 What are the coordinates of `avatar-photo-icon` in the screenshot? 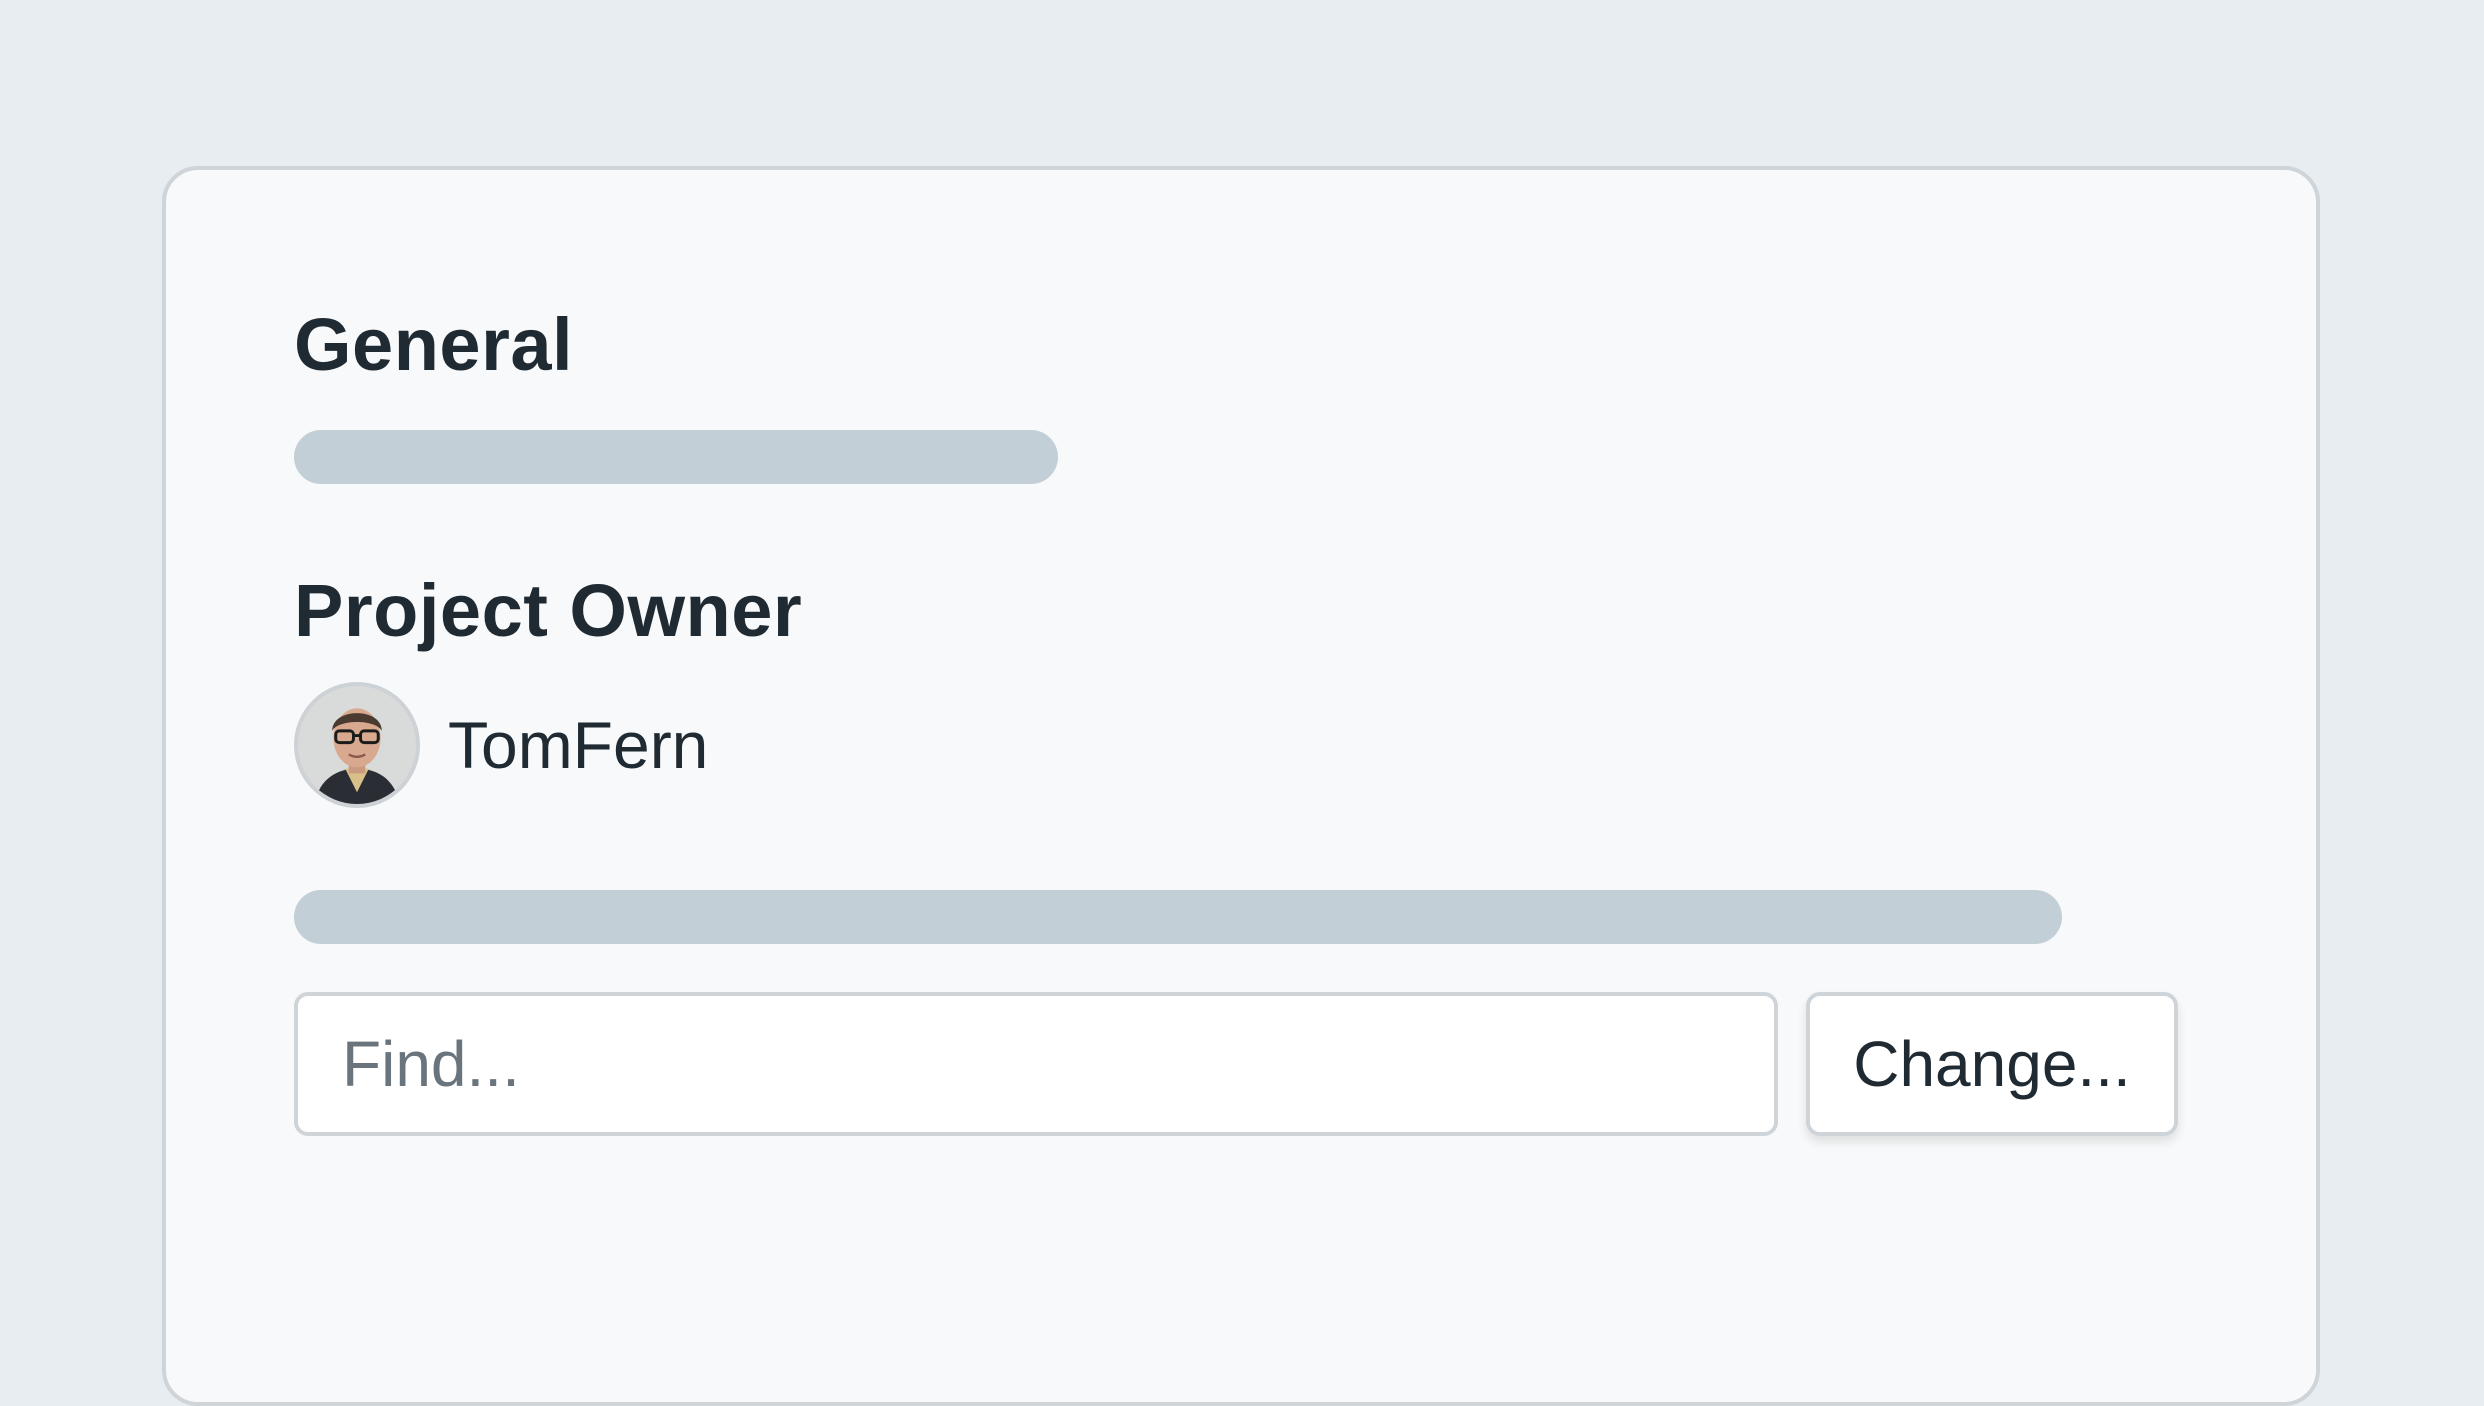 It's located at (357, 745).